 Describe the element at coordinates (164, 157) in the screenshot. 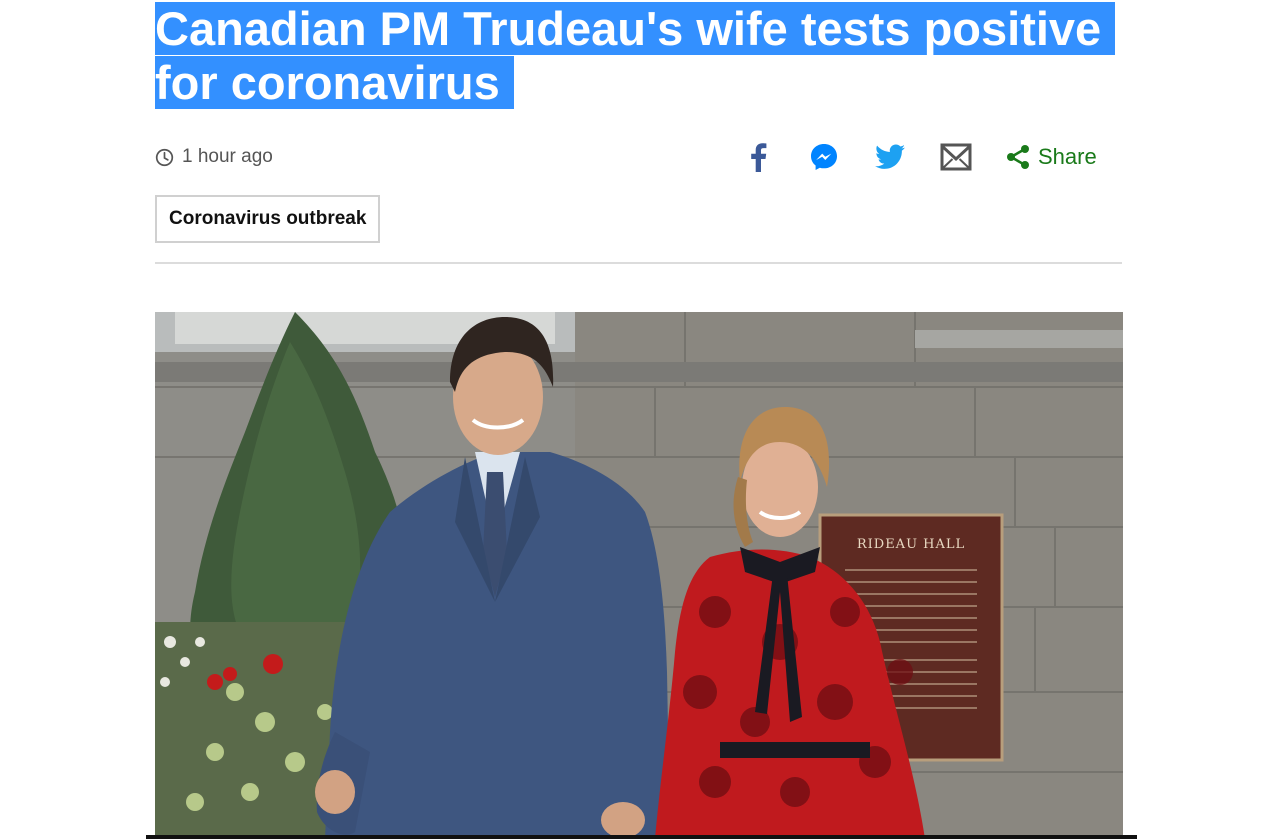

I see `clock-icon` at that location.